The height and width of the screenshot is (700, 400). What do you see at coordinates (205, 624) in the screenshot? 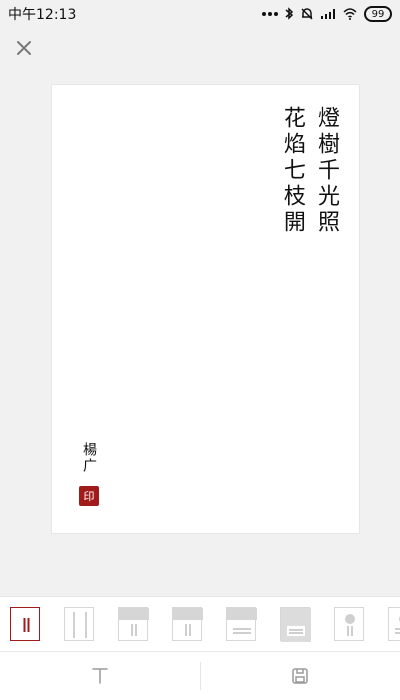
I see `template-thumbnails` at bounding box center [205, 624].